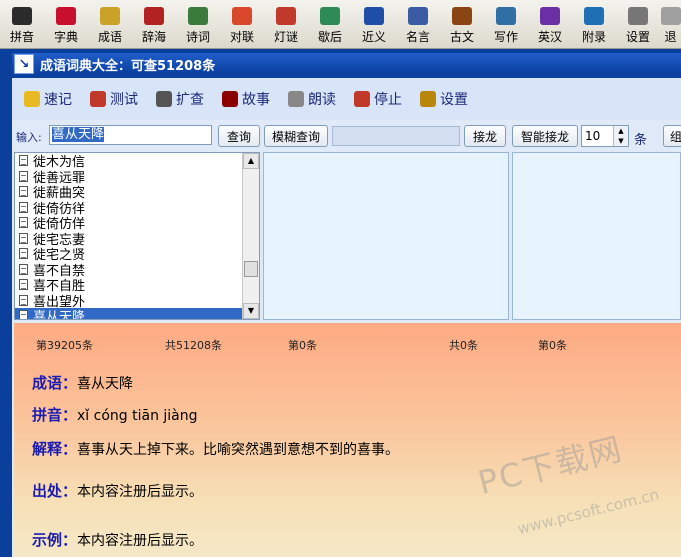 Image resolution: width=681 pixels, height=557 pixels. What do you see at coordinates (115, 415) in the screenshot?
I see `pinyin-field: 拼音：xǐ cóng tiān jiàng` at bounding box center [115, 415].